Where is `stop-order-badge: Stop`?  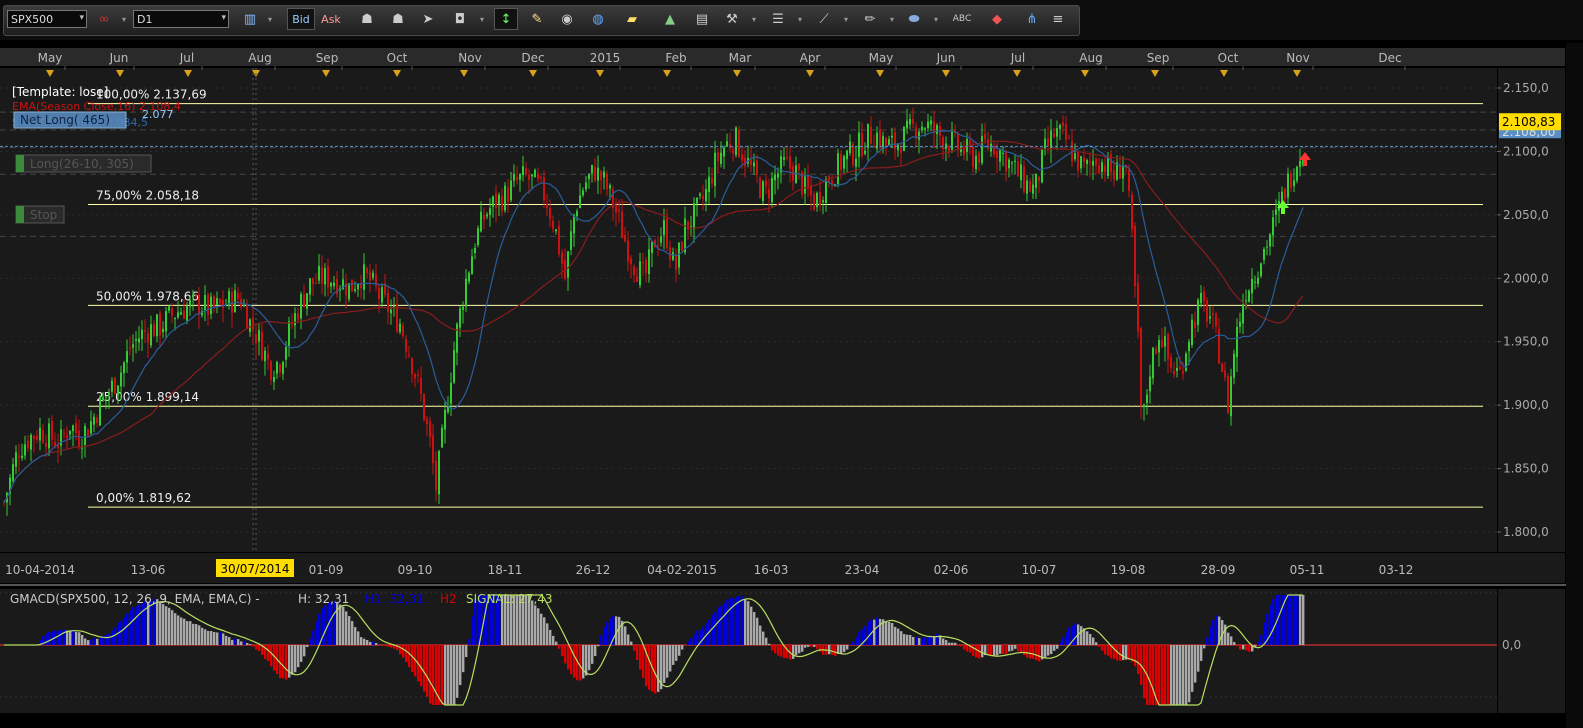 stop-order-badge: Stop is located at coordinates (40, 214).